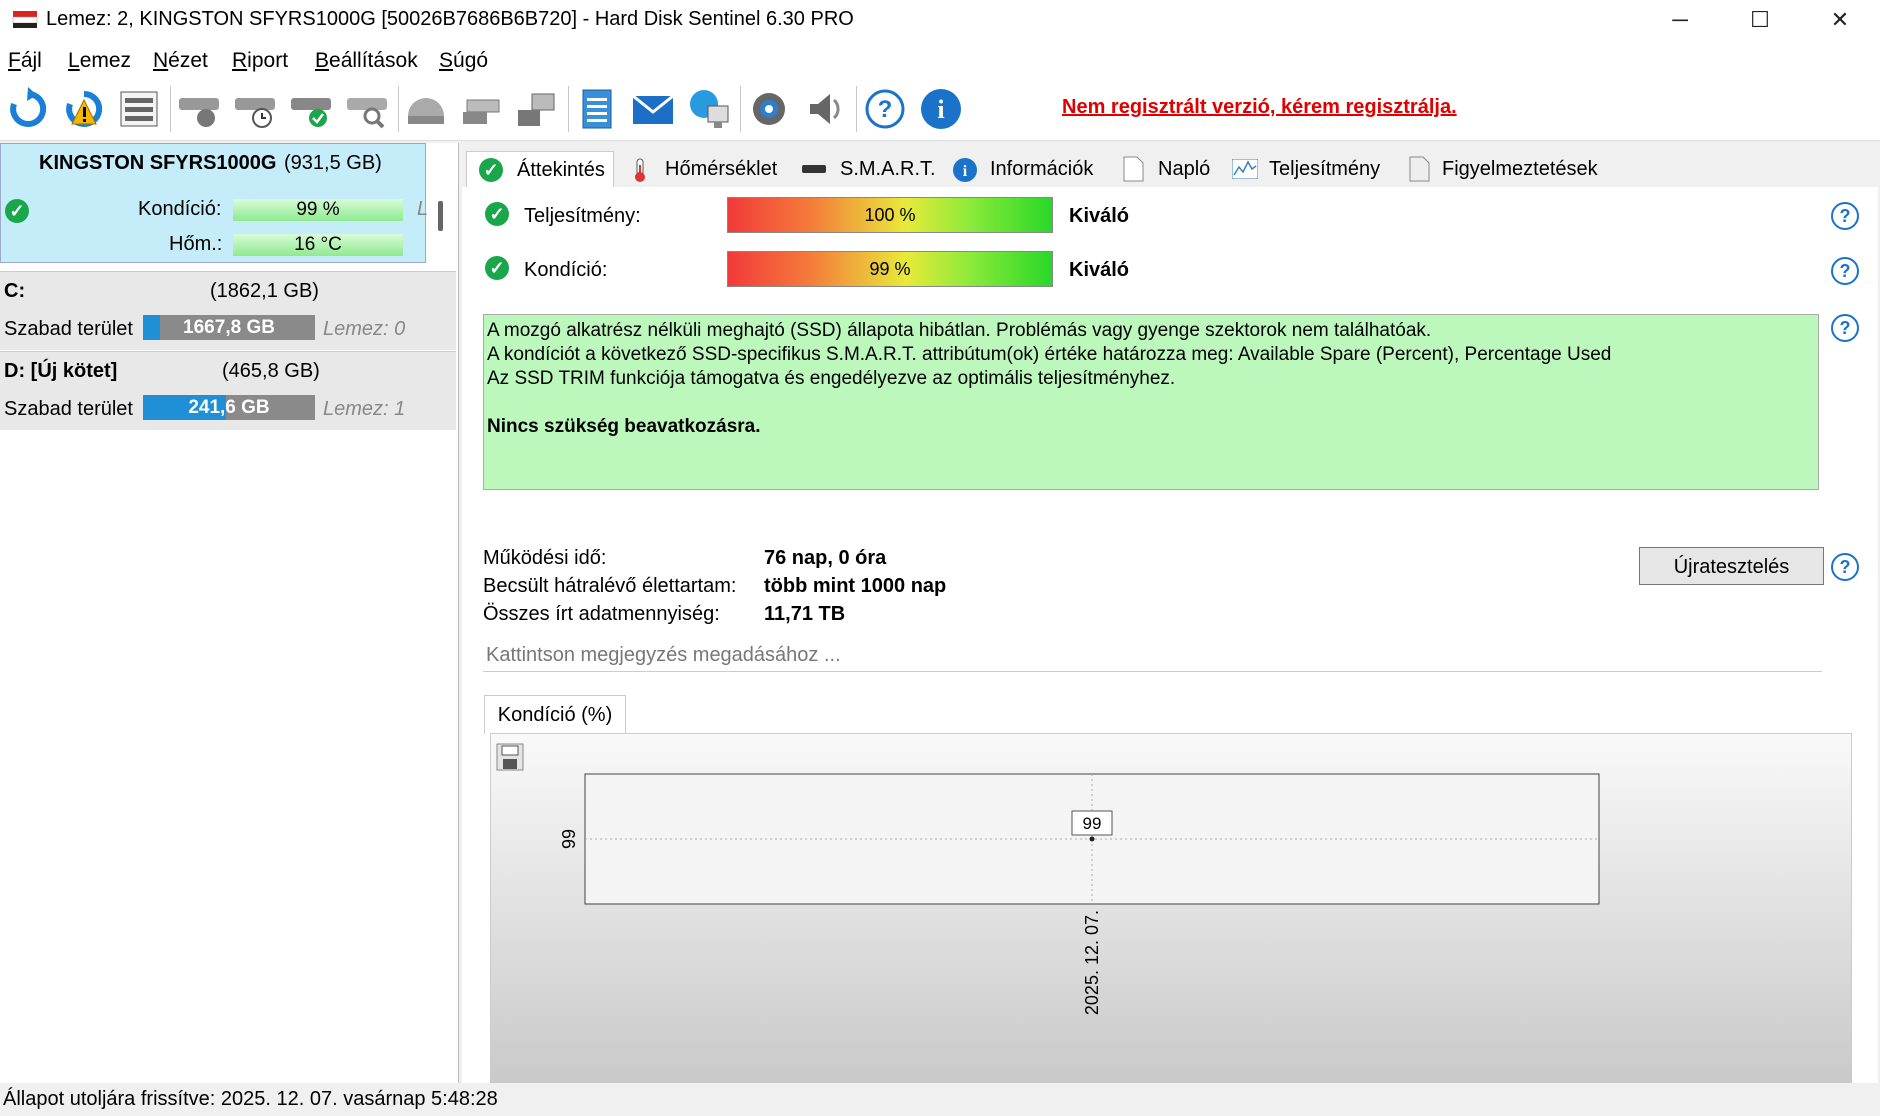 The height and width of the screenshot is (1116, 1880). I want to click on uptime-value: 76 nap, 0 óra, so click(825, 558).